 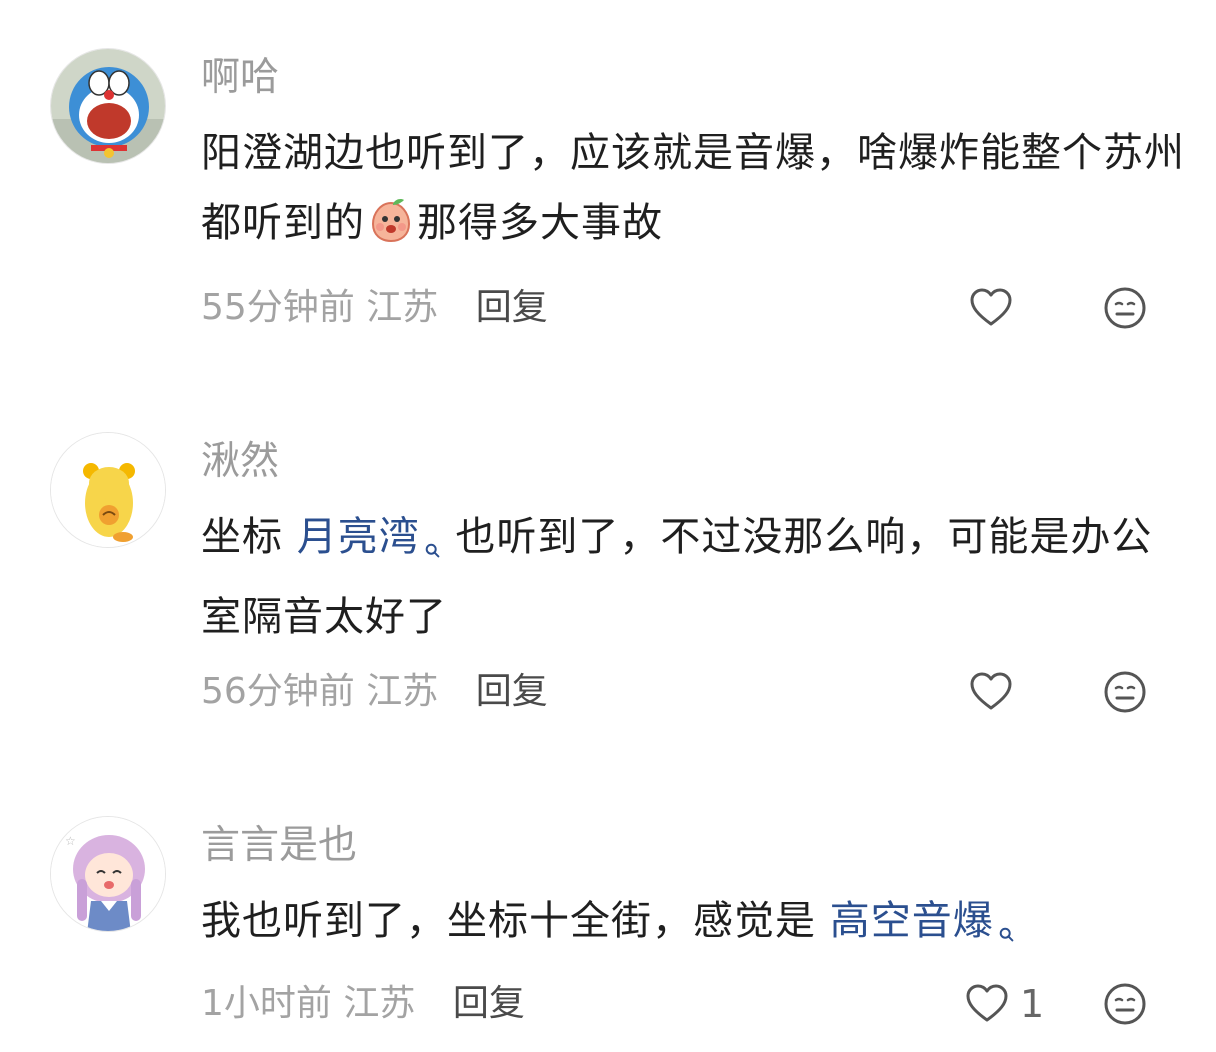 What do you see at coordinates (278, 691) in the screenshot?
I see `timestamp: 56分钟前` at bounding box center [278, 691].